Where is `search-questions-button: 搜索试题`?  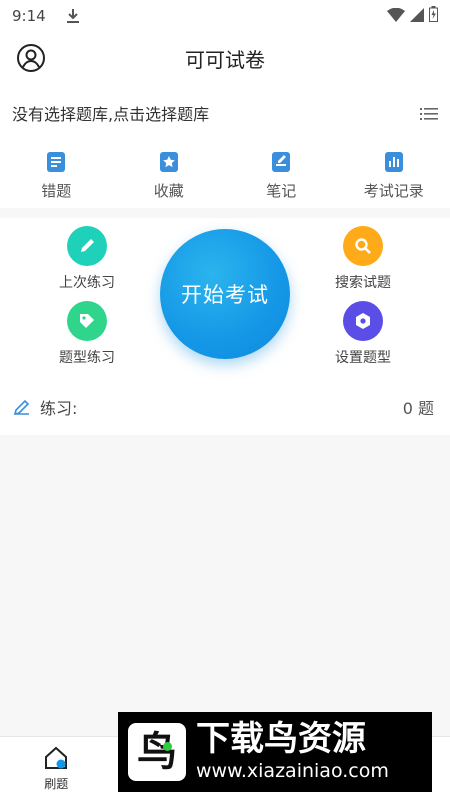 search-questions-button: 搜索试题 is located at coordinates (363, 259).